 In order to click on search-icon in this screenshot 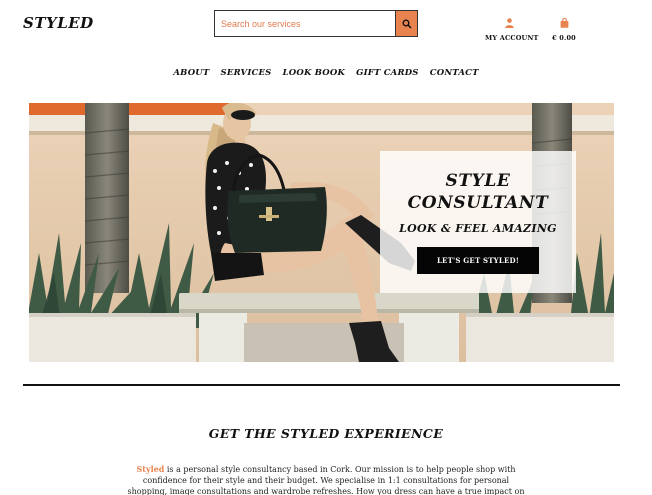, I will do `click(407, 24)`.